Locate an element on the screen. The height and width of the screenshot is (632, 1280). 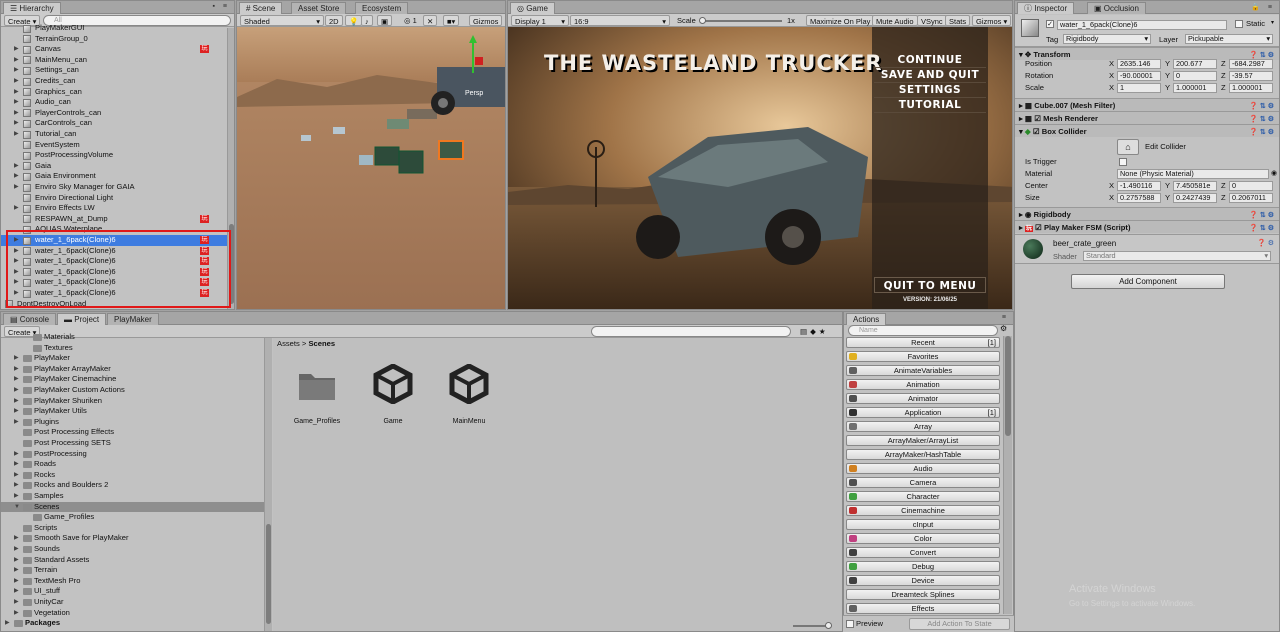
game-gizmos-dropdown: Gizmos ▾ is located at coordinates (992, 20).